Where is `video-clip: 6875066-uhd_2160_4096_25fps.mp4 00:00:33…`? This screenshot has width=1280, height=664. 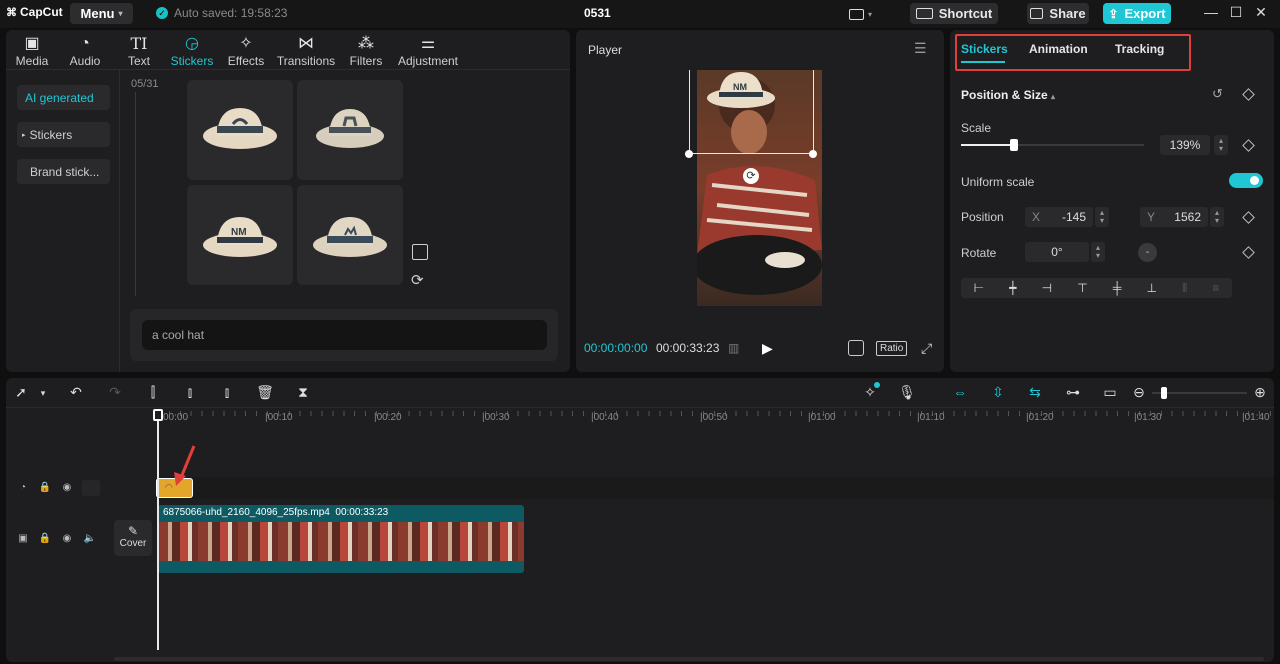
video-clip: 6875066-uhd_2160_4096_25fps.mp4 00:00:33… is located at coordinates (341, 539).